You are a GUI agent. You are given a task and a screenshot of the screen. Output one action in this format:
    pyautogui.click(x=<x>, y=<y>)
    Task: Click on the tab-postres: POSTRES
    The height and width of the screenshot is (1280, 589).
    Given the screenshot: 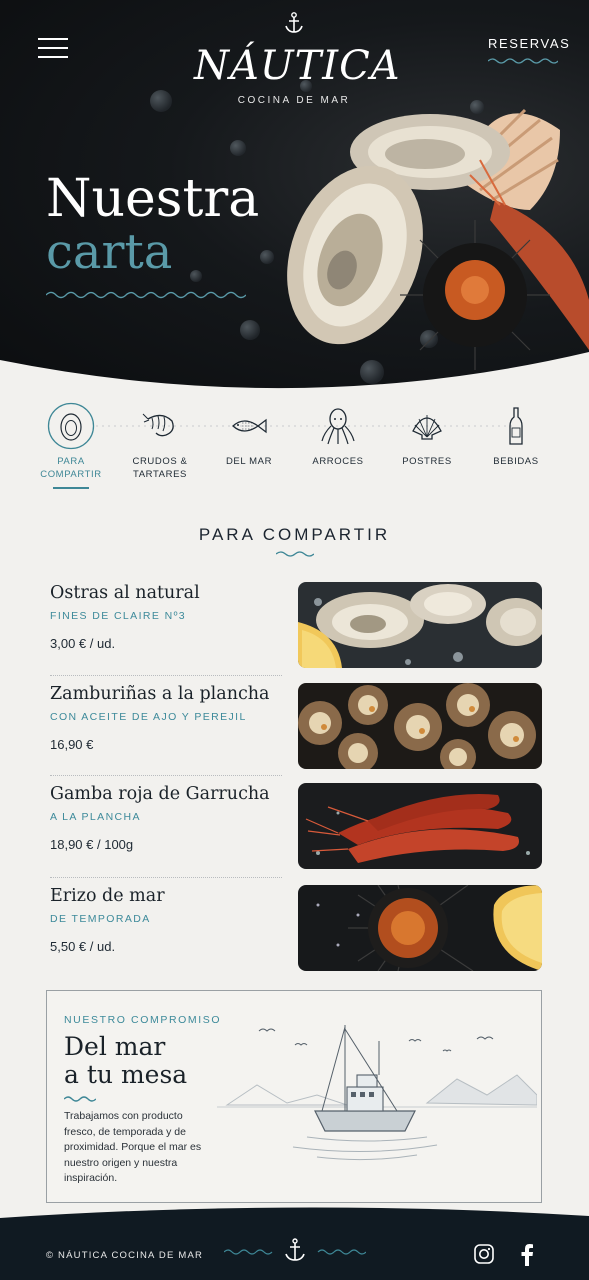 What is the action you would take?
    pyautogui.click(x=427, y=435)
    